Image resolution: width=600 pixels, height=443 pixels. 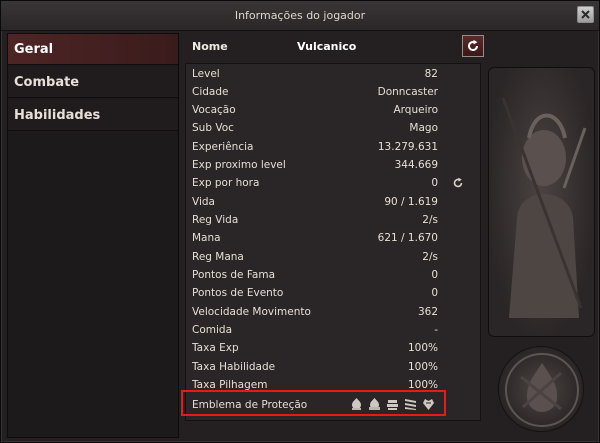 I want to click on stat-row-sub-voc: Sub Voc Mago, so click(x=317, y=129).